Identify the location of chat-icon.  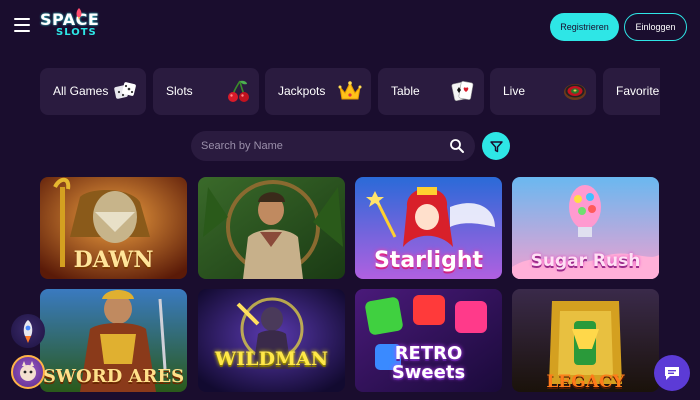
(672, 373).